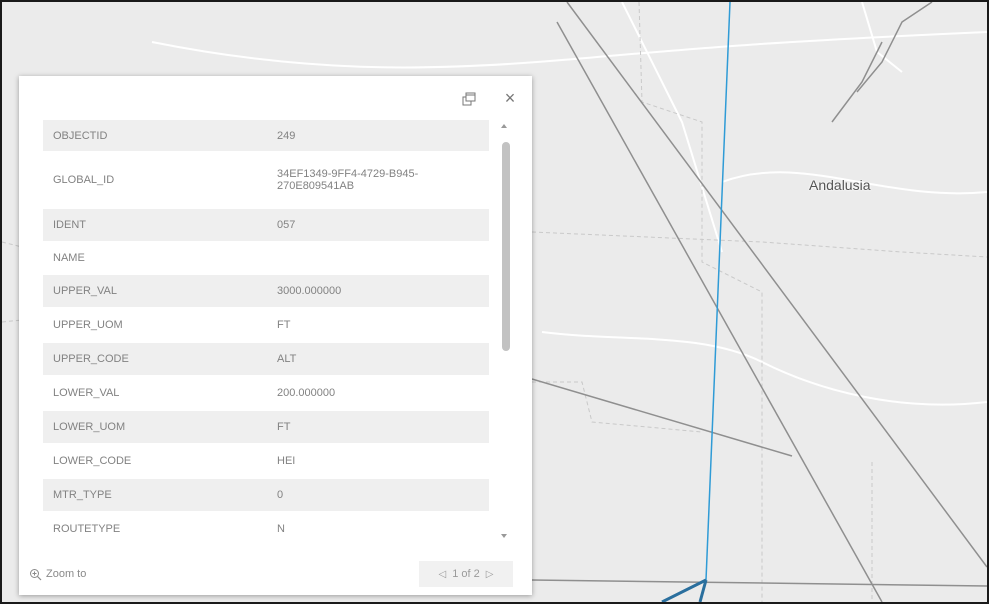  What do you see at coordinates (840, 185) in the screenshot?
I see `place-label-andalusia: Andalusia` at bounding box center [840, 185].